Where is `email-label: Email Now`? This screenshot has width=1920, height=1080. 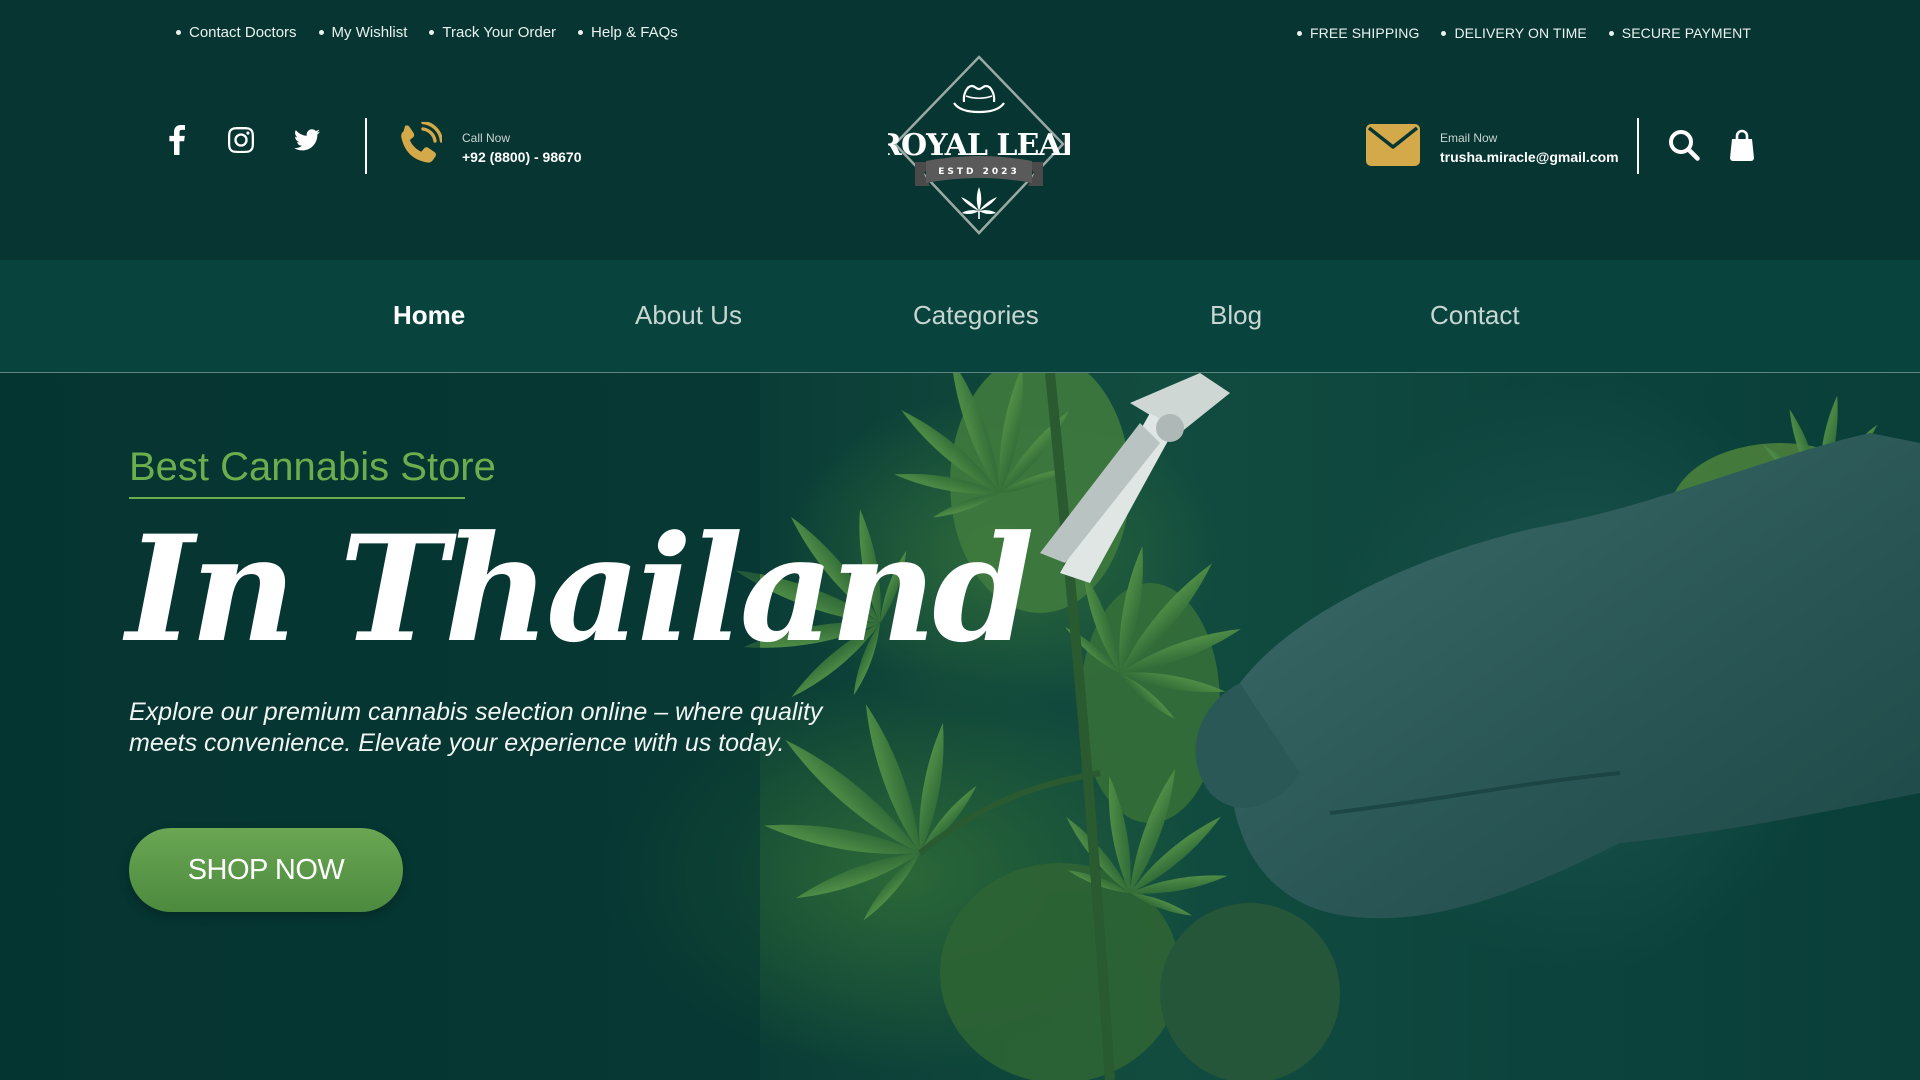
email-label: Email Now is located at coordinates (1469, 137).